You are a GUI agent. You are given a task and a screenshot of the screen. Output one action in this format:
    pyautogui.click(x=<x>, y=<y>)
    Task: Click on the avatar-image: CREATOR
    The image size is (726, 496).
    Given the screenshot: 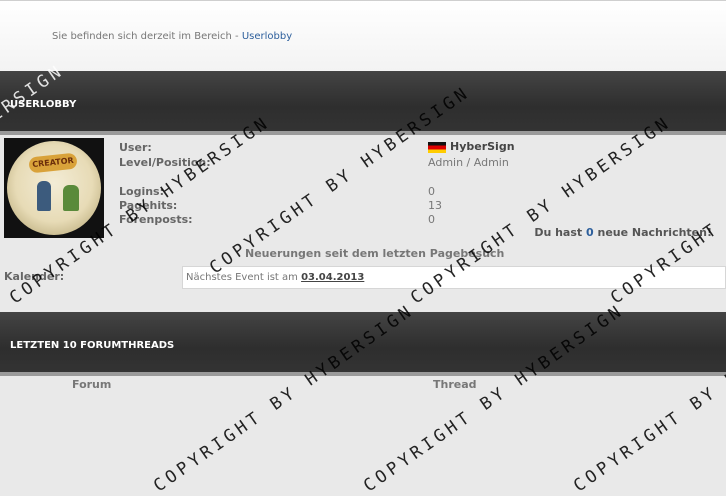 What is the action you would take?
    pyautogui.click(x=54, y=188)
    